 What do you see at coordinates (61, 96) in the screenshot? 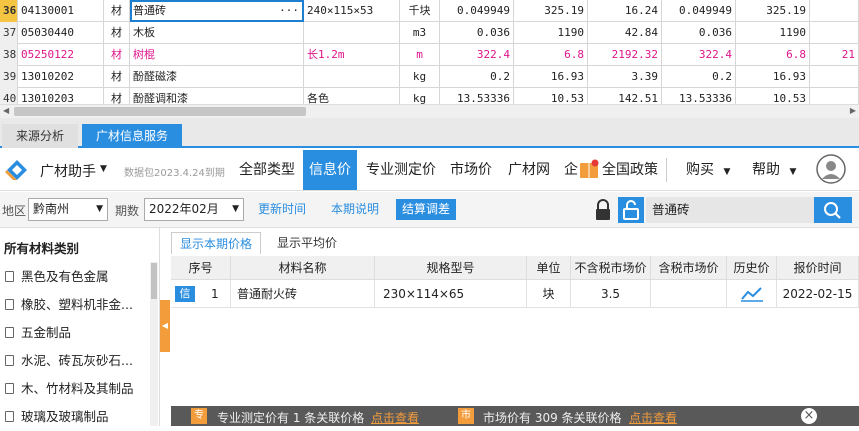
I see `material-code: 13010203` at bounding box center [61, 96].